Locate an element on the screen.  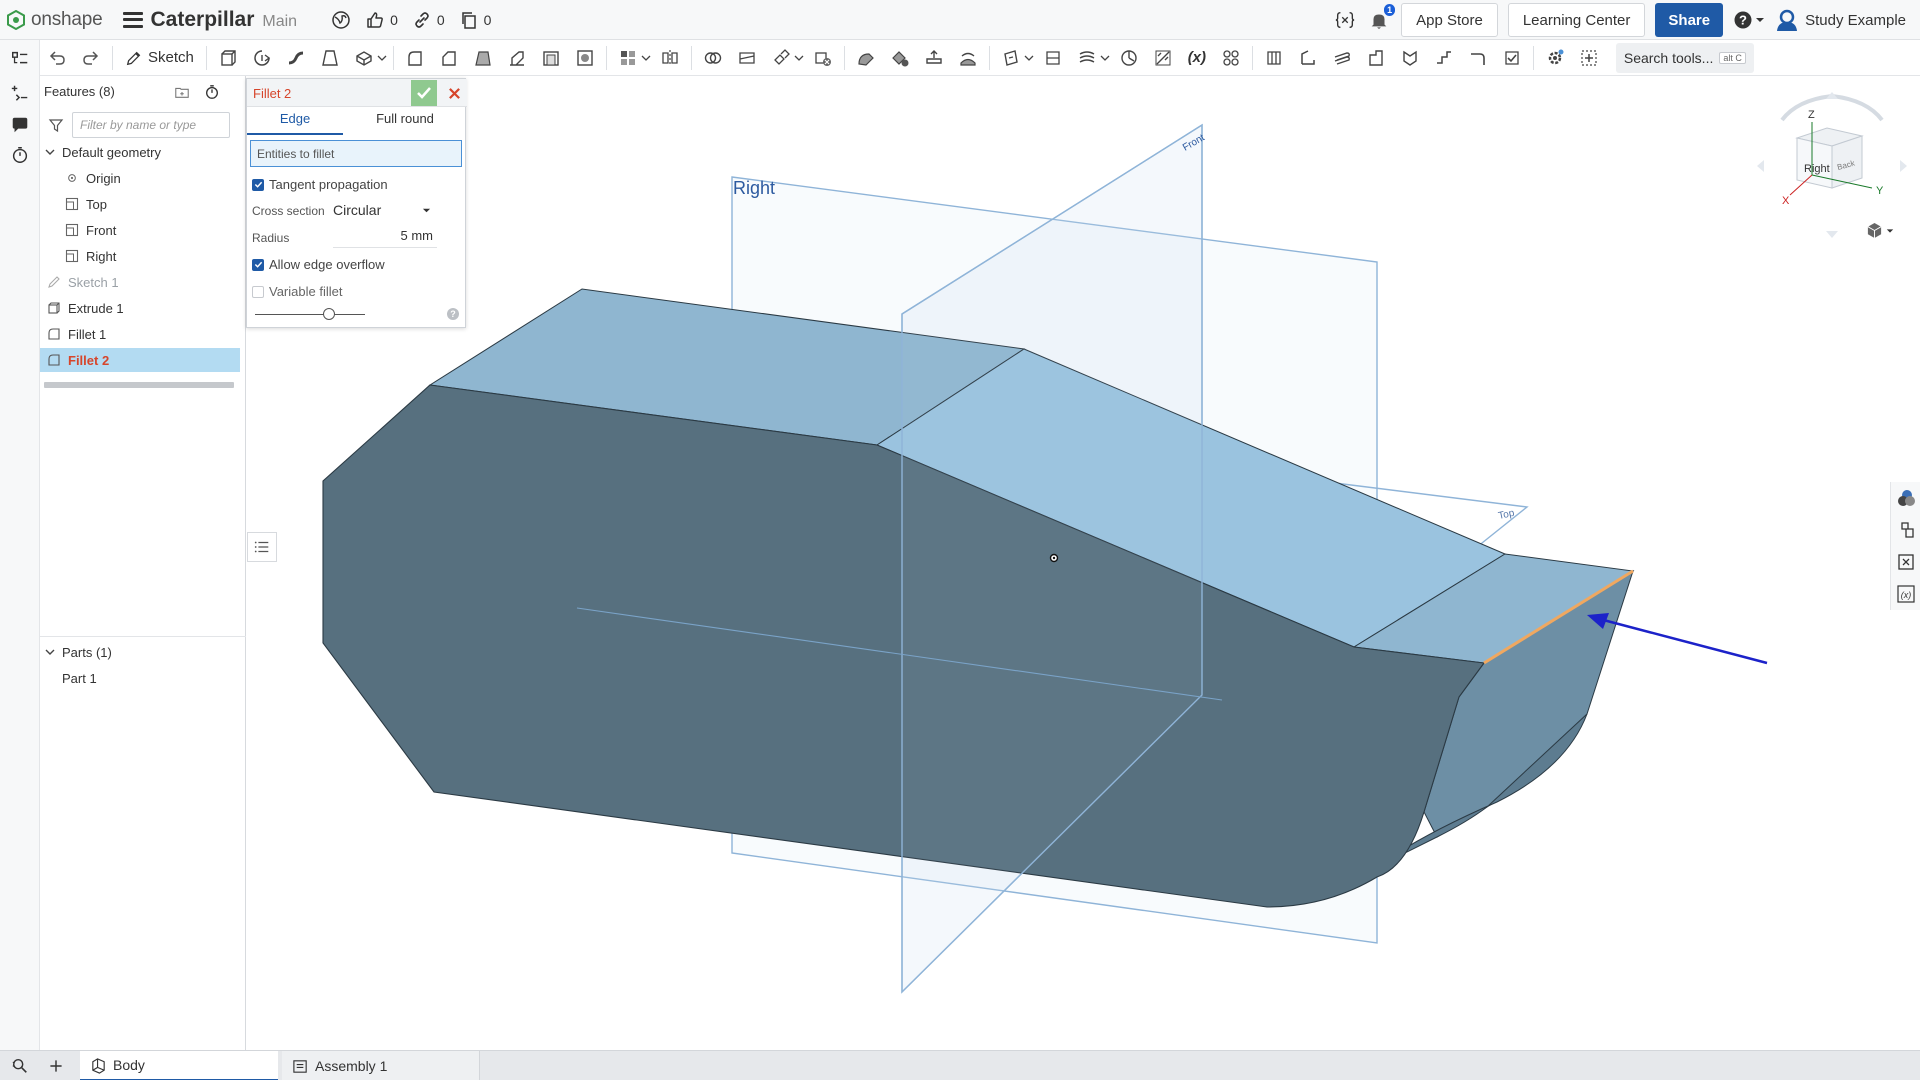
form-icon is located at coordinates (1444, 58).